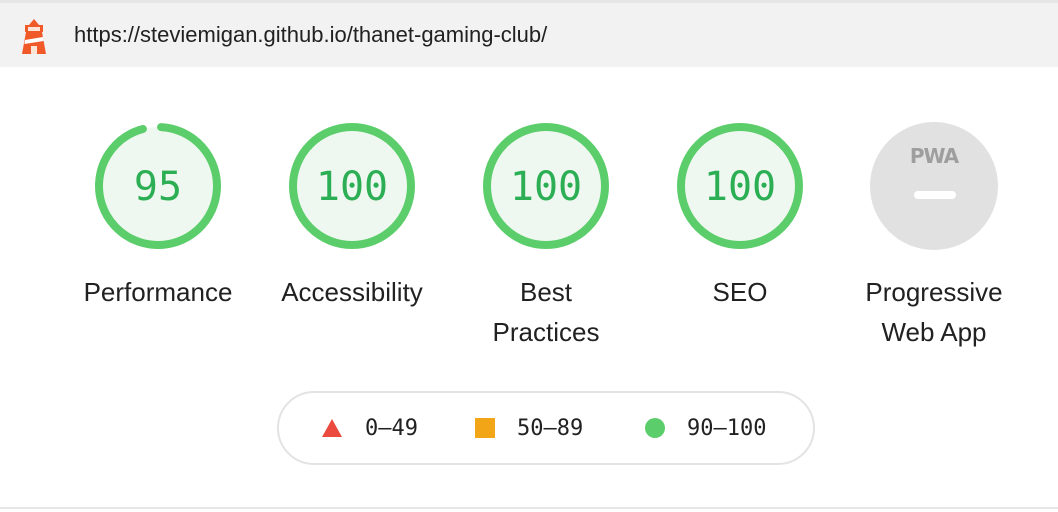 Image resolution: width=1058 pixels, height=512 pixels. What do you see at coordinates (158, 187) in the screenshot?
I see `performance-score: 95` at bounding box center [158, 187].